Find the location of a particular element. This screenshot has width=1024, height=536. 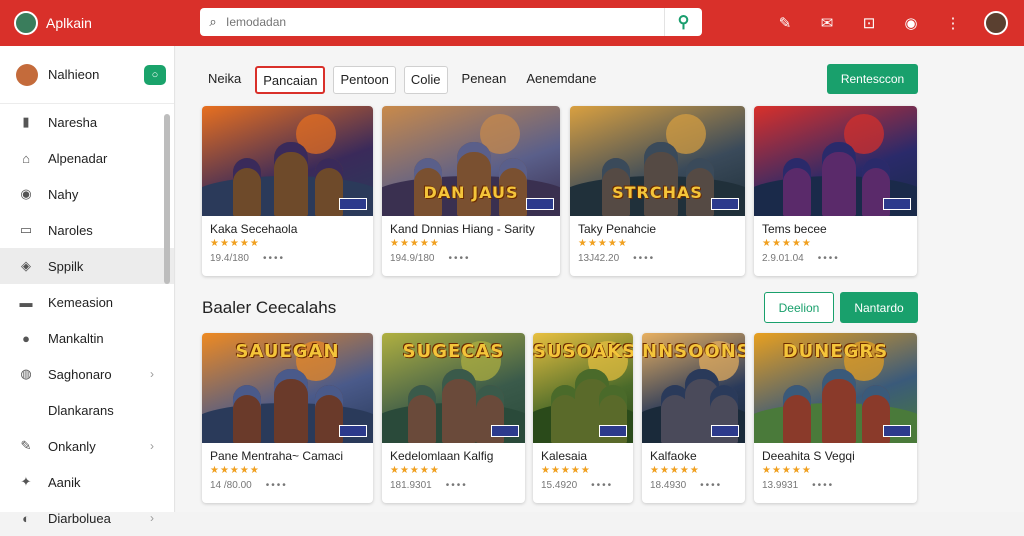

top-actions: ✎ ✉ ⊡ ◉ ⋮ is located at coordinates (891, 23).